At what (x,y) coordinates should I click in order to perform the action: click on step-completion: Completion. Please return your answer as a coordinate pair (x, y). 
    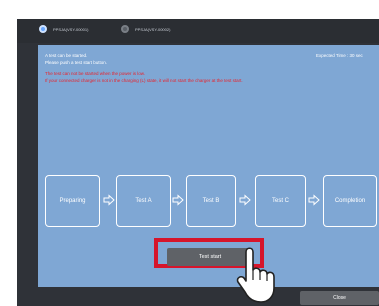
    Looking at the image, I should click on (350, 201).